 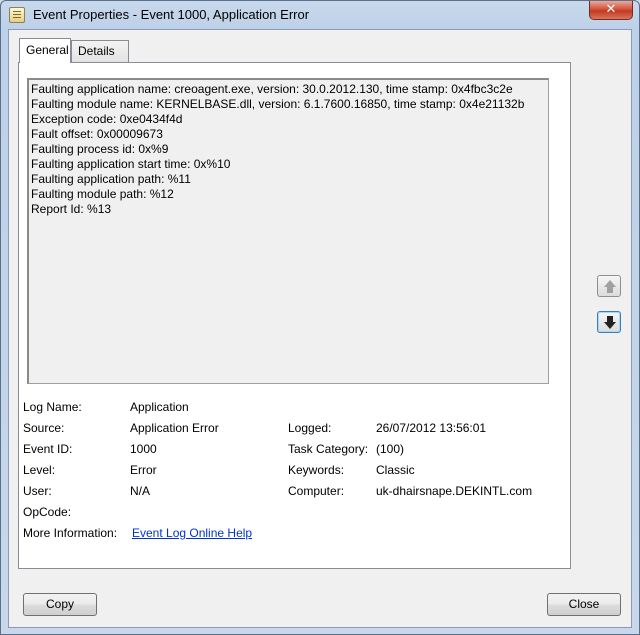 I want to click on task-category-value: (100), so click(x=390, y=449).